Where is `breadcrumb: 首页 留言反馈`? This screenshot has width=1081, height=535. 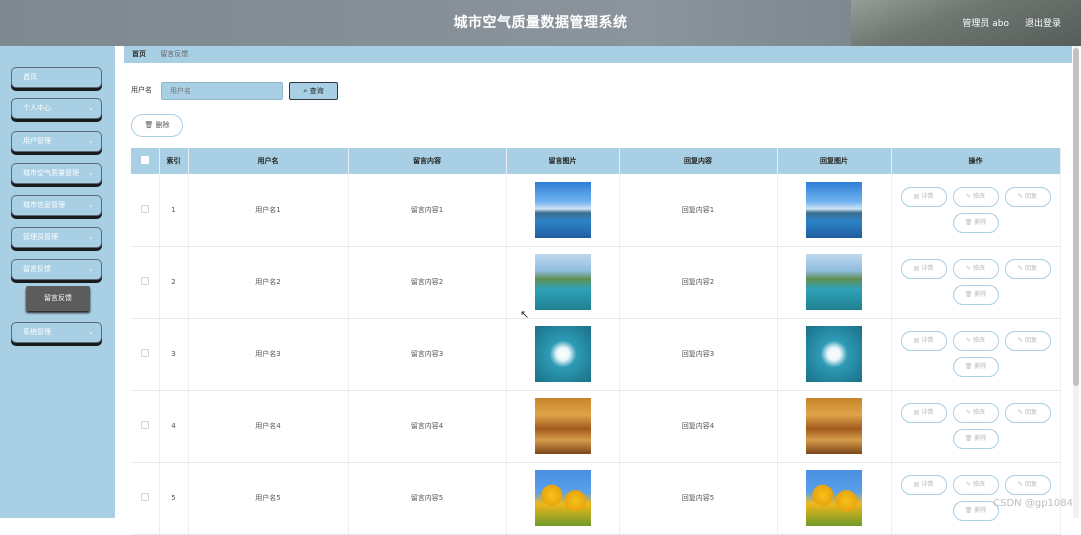
breadcrumb: 首页 留言反馈 is located at coordinates (598, 54).